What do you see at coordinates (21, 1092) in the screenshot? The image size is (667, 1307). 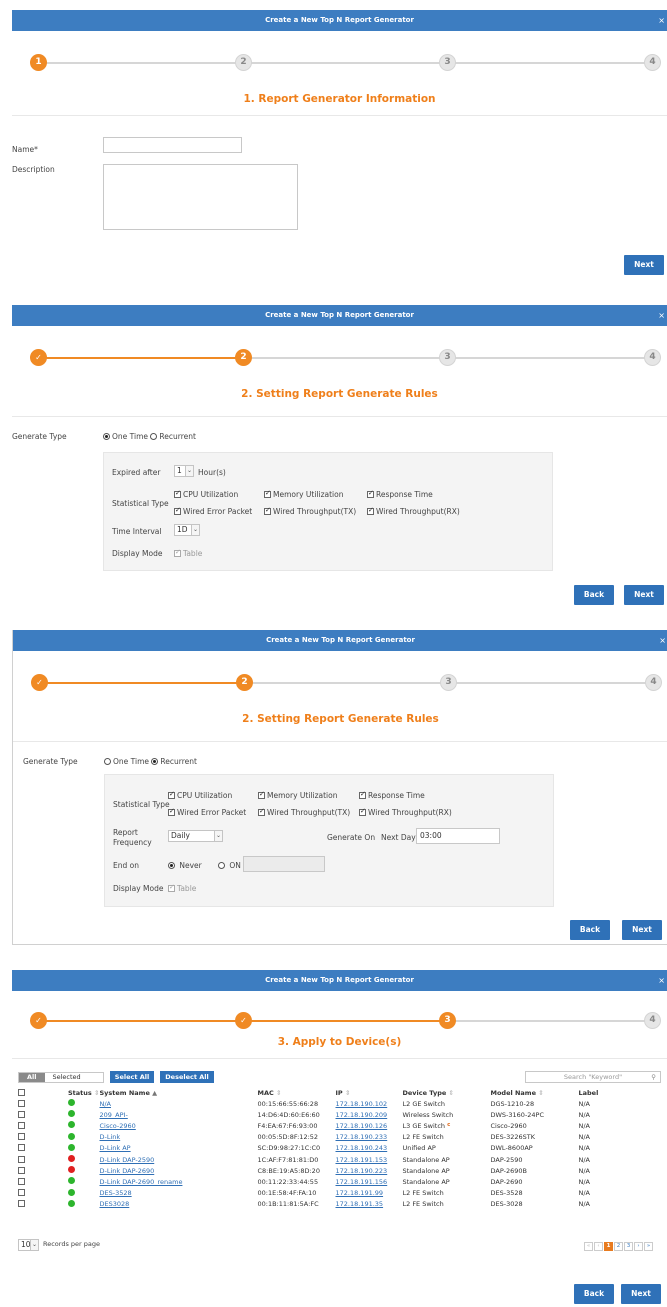 I see `select-all-checkbox` at bounding box center [21, 1092].